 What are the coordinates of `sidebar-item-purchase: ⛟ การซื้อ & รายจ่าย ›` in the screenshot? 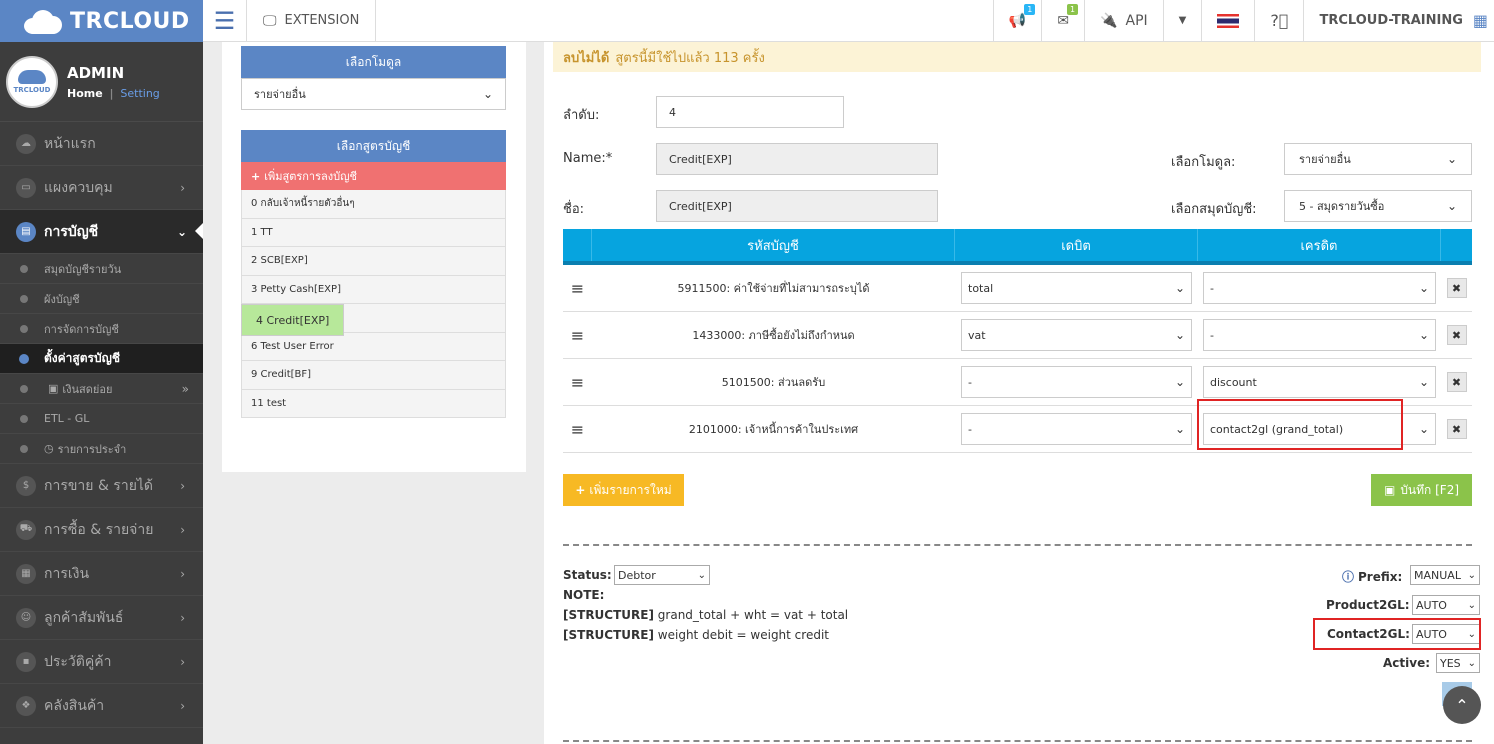 It's located at (101, 530).